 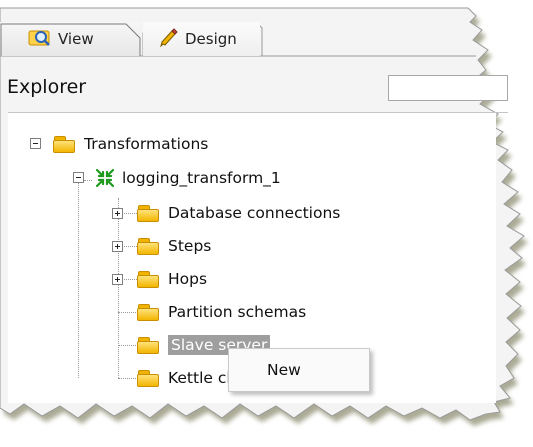 I want to click on tree-item-steps: Steps, so click(x=174, y=246).